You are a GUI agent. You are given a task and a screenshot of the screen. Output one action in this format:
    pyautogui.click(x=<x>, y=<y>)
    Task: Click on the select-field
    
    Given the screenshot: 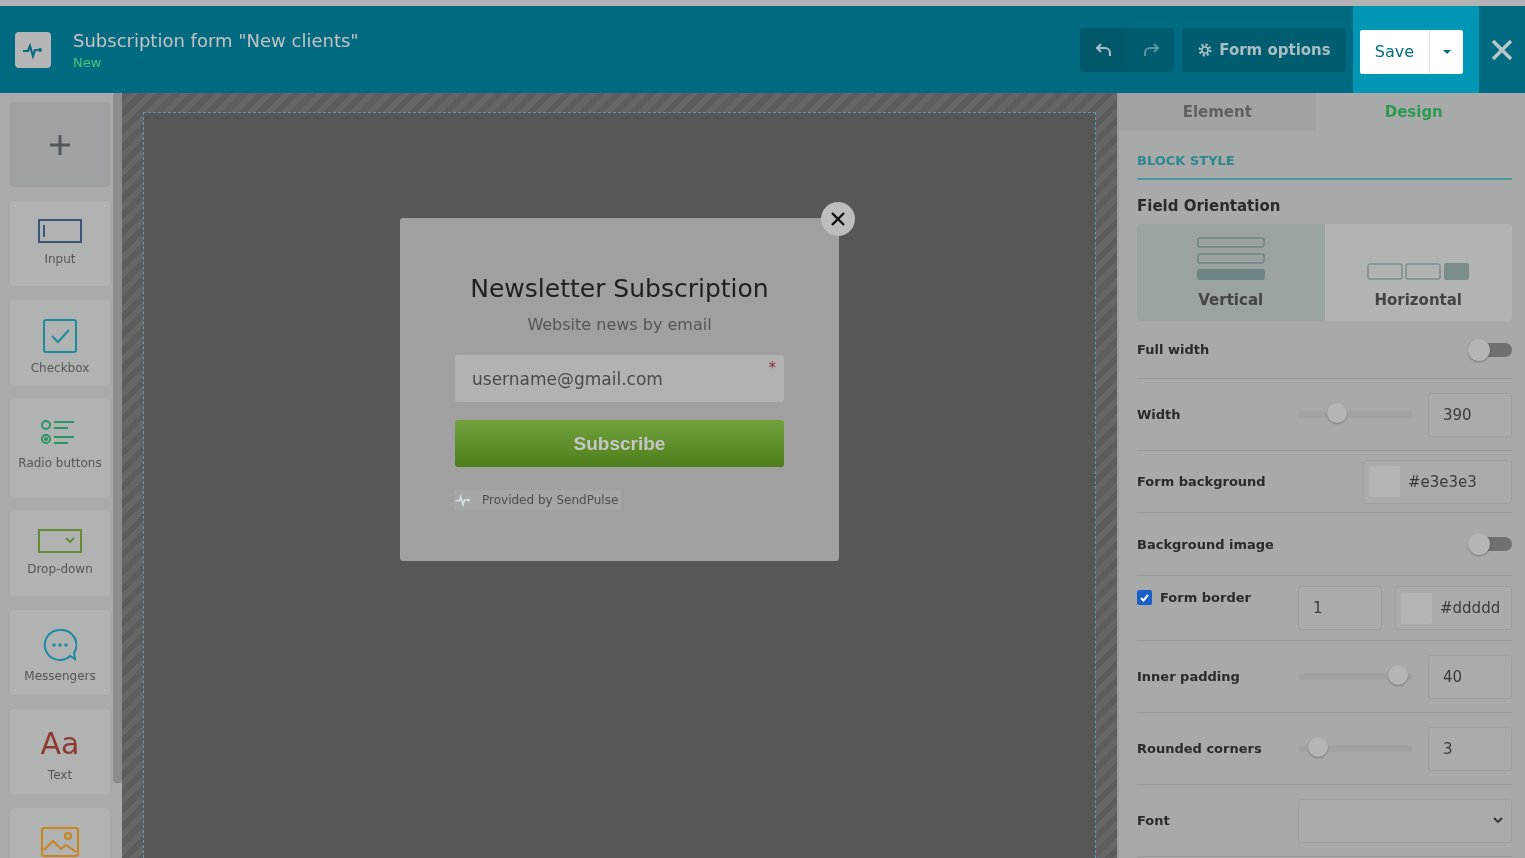 What is the action you would take?
    pyautogui.click(x=1405, y=820)
    